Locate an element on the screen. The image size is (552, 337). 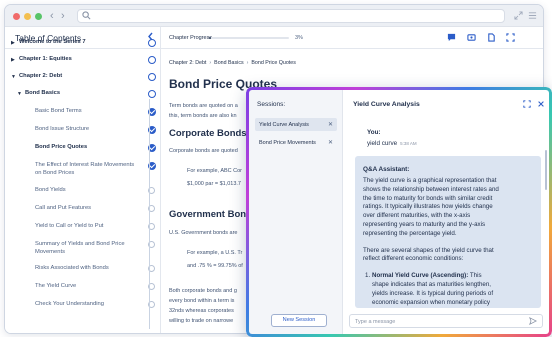
close-icon is located at coordinates (541, 104).